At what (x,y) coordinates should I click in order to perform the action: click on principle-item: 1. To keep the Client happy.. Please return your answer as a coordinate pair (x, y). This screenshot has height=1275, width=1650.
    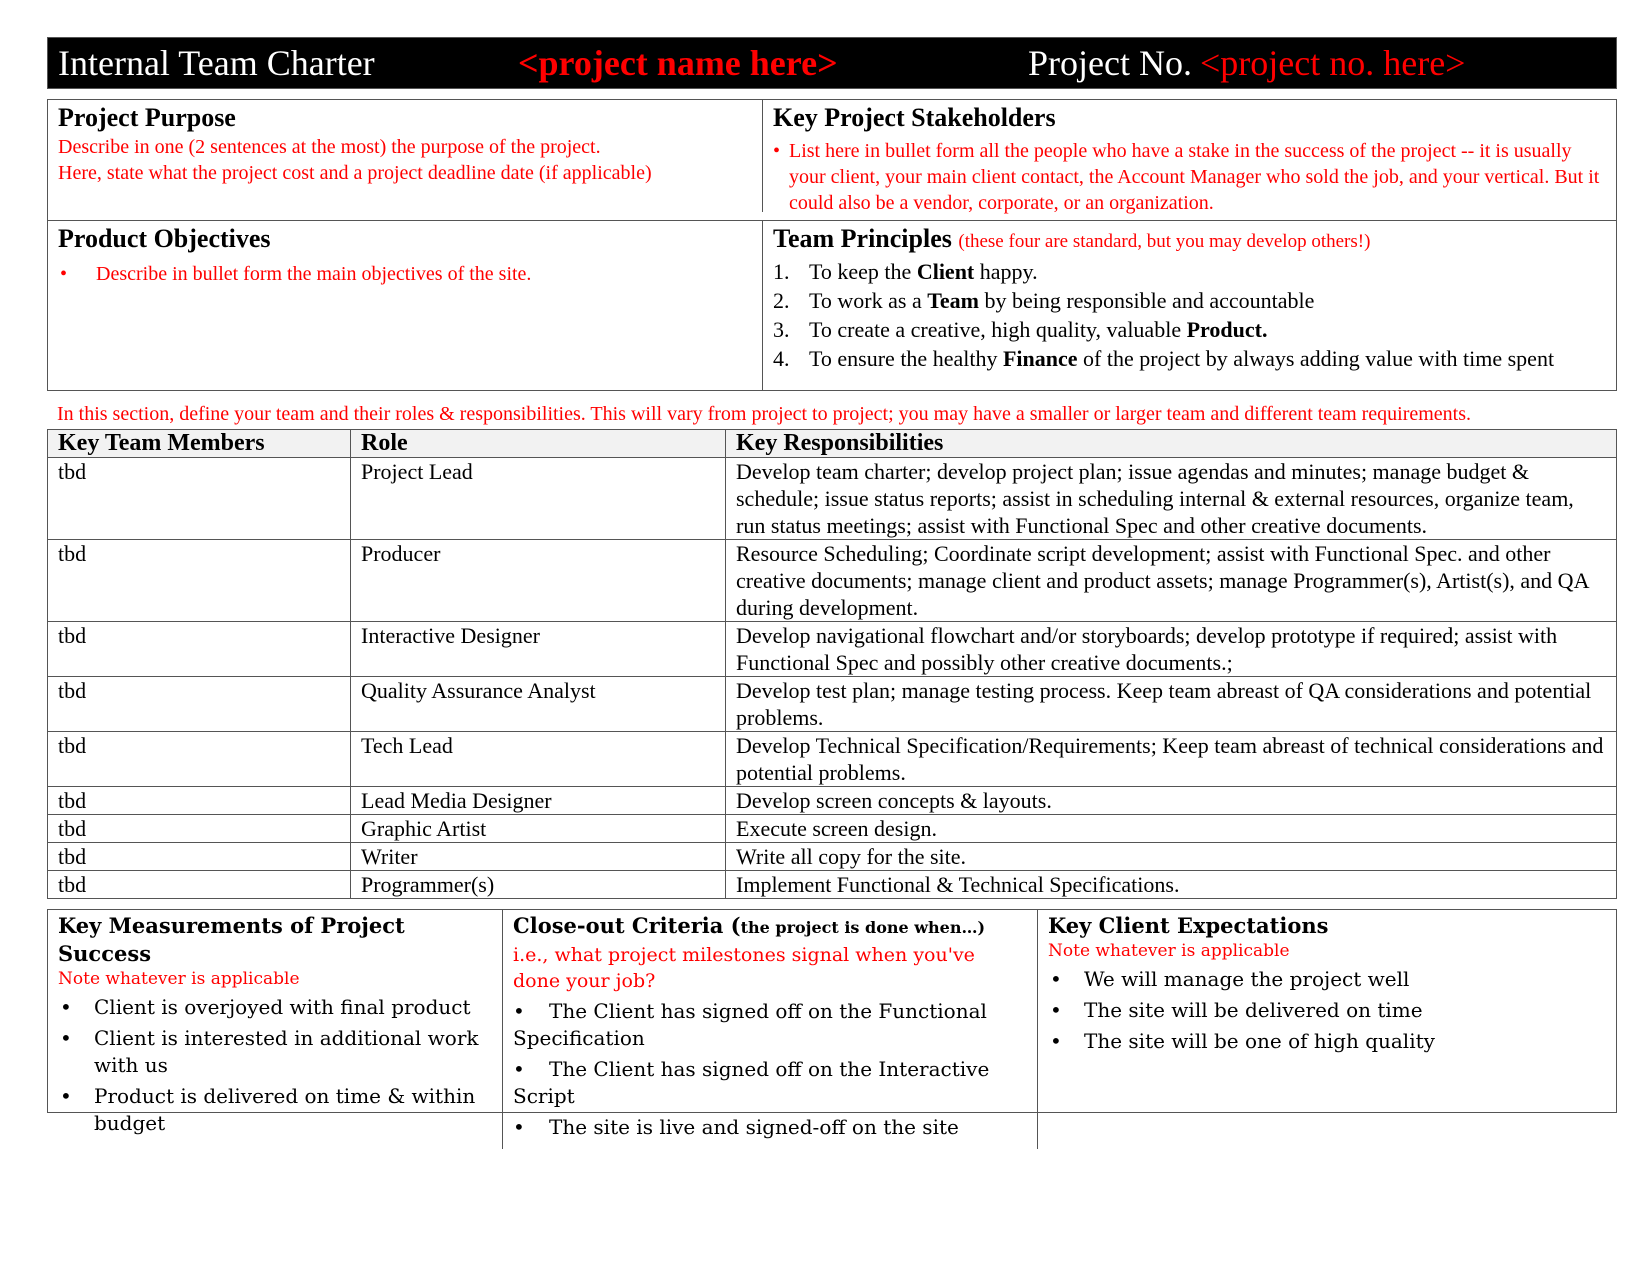
    Looking at the image, I should click on (1189, 272).